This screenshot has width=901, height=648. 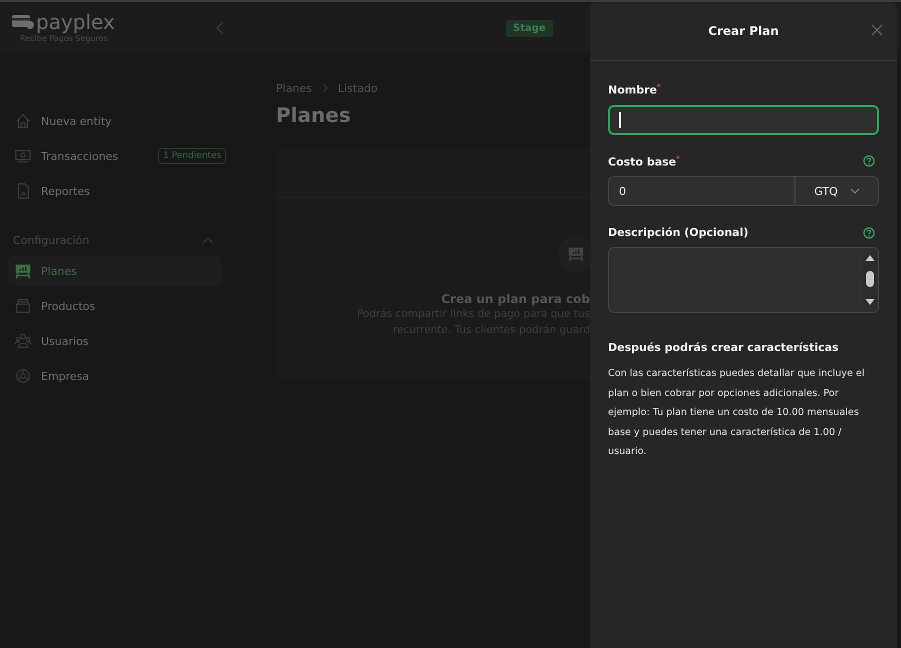 What do you see at coordinates (115, 121) in the screenshot?
I see `sidebar-item: Nueva entity` at bounding box center [115, 121].